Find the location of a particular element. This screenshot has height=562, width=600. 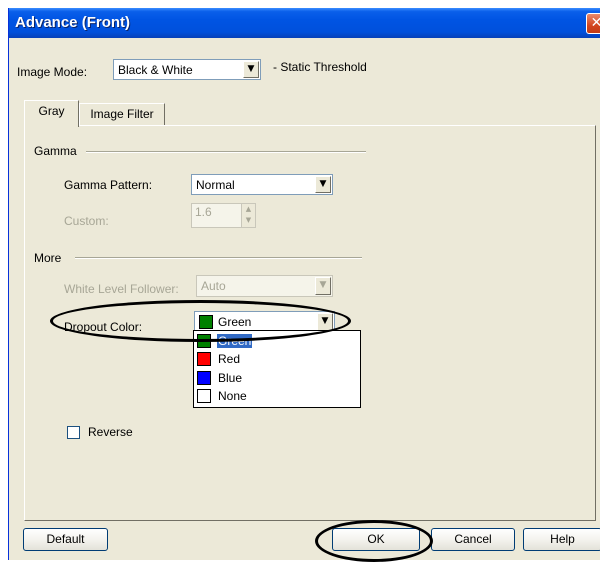

tab-gray: Gray is located at coordinates (51, 113).